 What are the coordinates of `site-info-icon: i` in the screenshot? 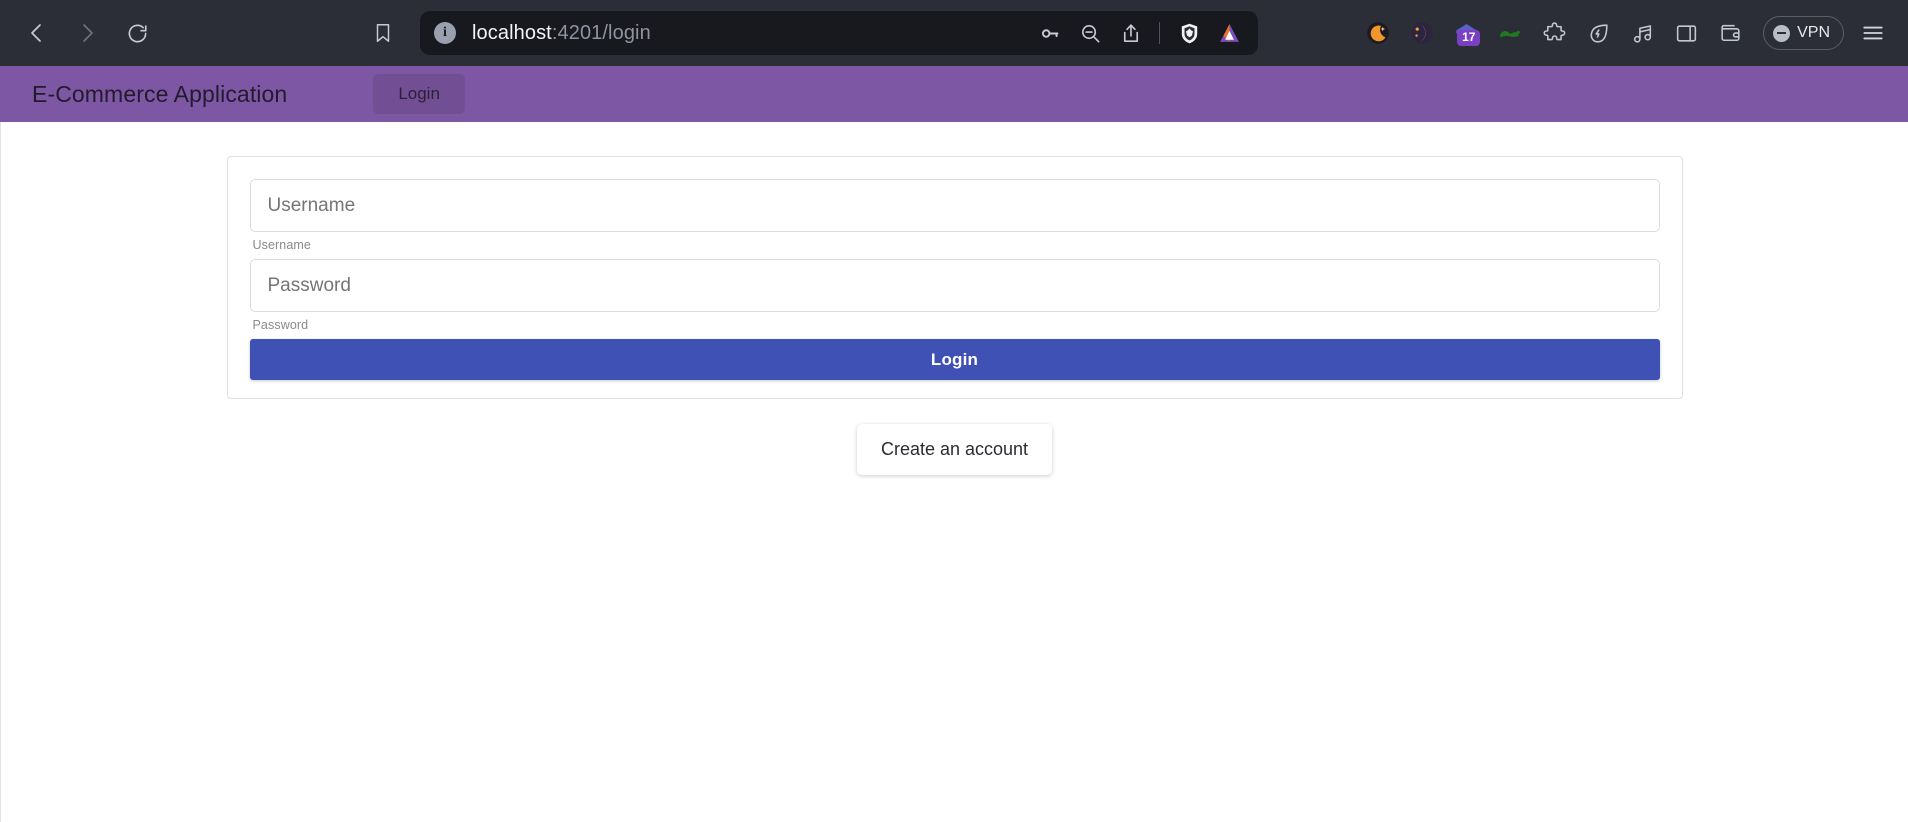 It's located at (445, 33).